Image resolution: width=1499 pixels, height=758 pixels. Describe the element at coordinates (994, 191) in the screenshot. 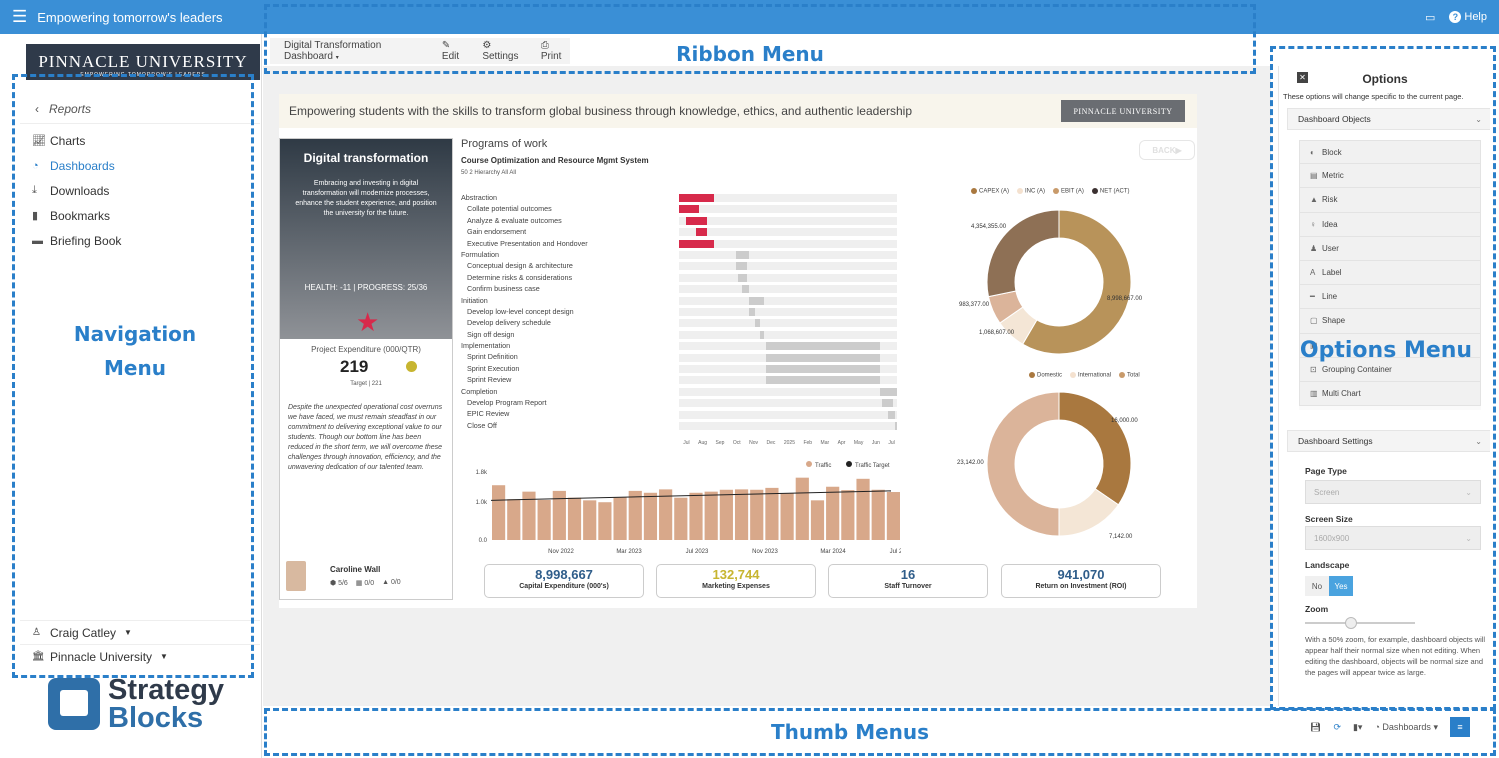

I see `legend-label: CAPEX (A)` at that location.